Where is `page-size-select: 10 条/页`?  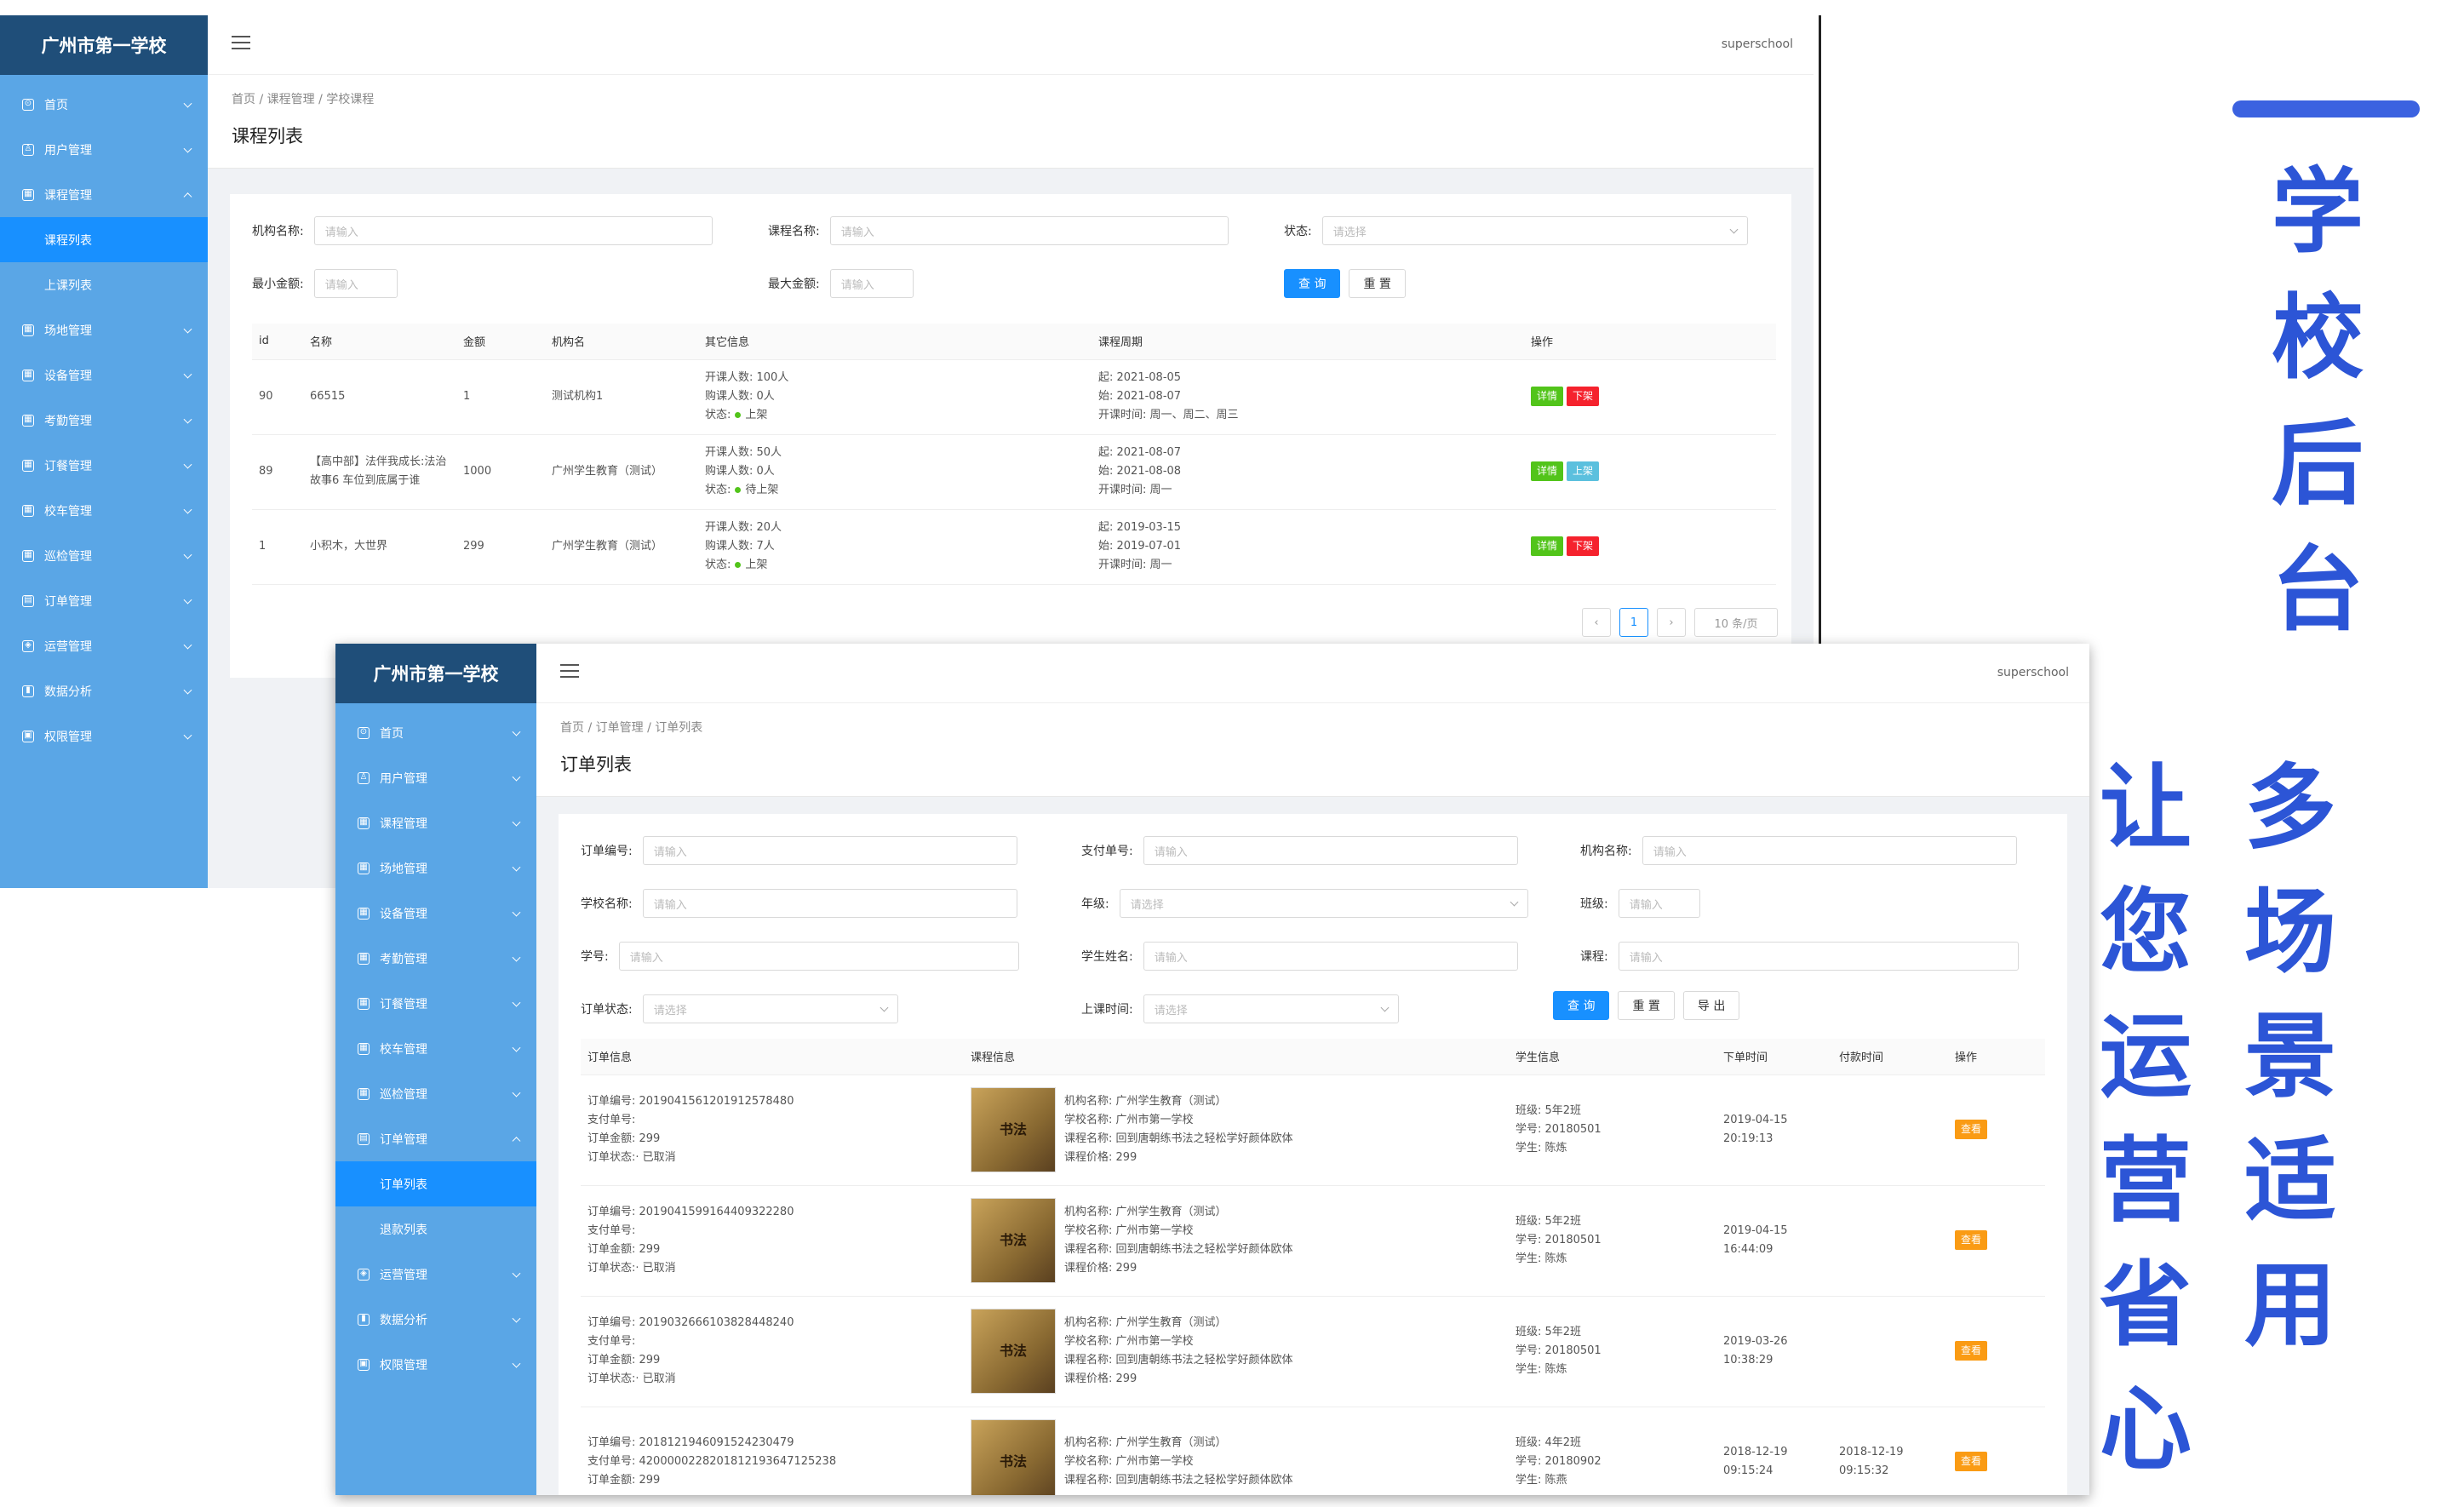 page-size-select: 10 条/页 is located at coordinates (1736, 622).